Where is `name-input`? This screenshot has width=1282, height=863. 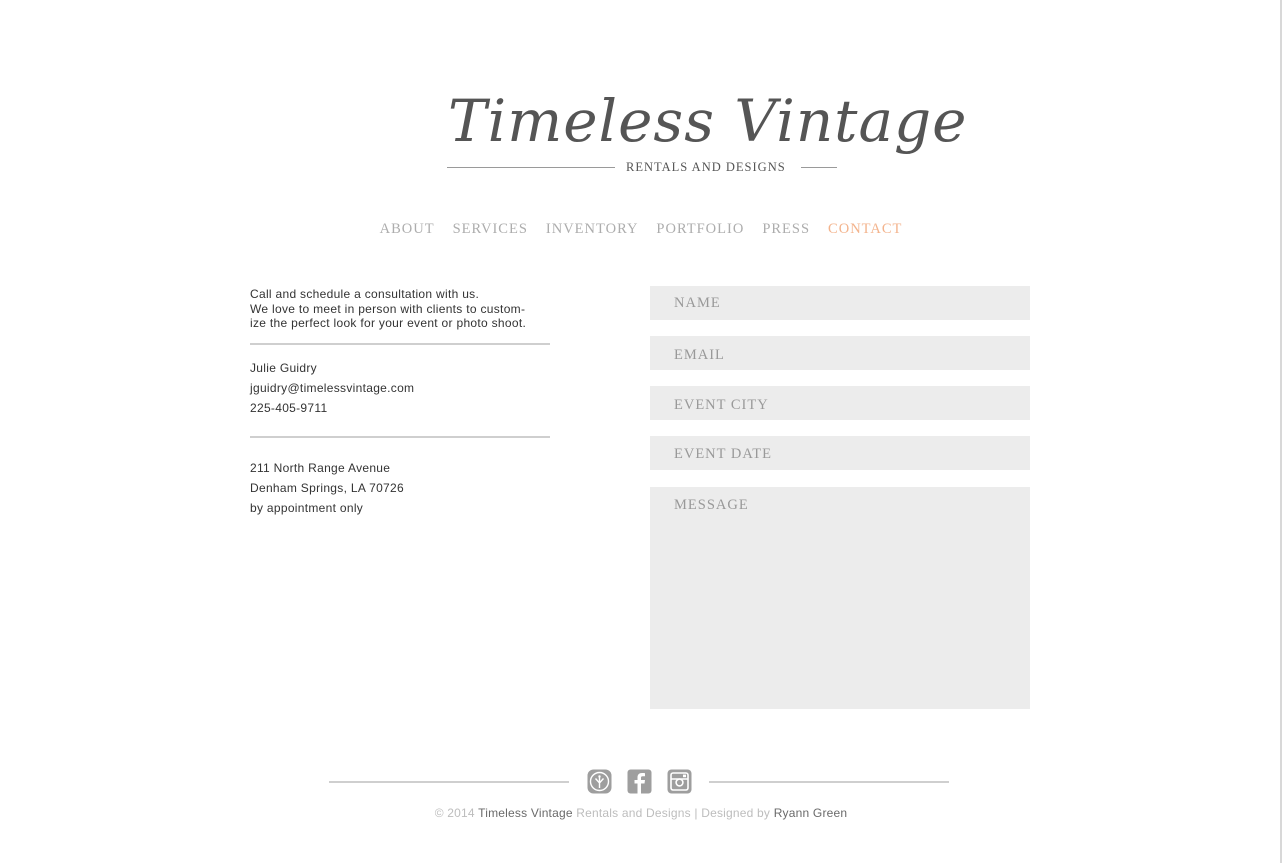
name-input is located at coordinates (840, 303).